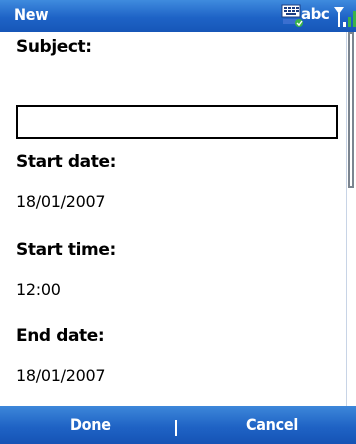  Describe the element at coordinates (90, 424) in the screenshot. I see `done-softkey: Done` at that location.